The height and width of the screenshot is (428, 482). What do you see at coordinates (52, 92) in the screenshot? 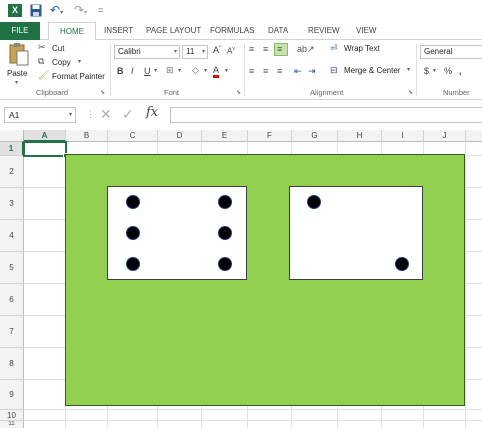
I see `clipboard-group-label: Clipboard` at bounding box center [52, 92].